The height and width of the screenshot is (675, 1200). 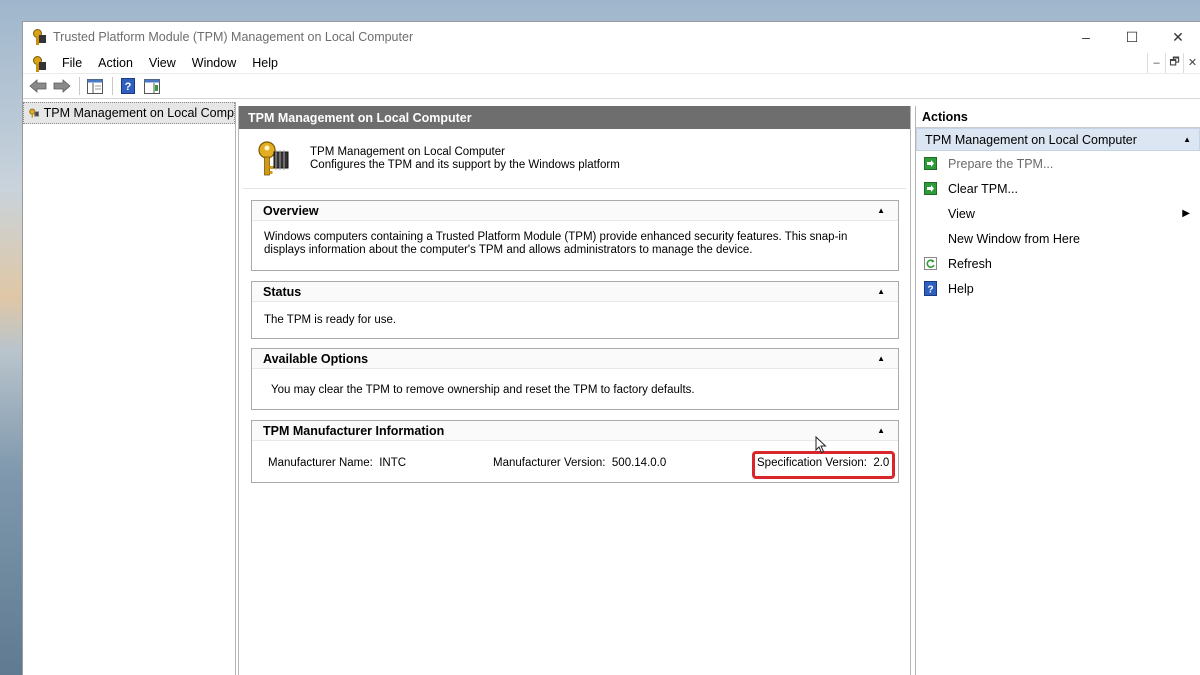 What do you see at coordinates (575, 211) in the screenshot?
I see `overview-header: Overview ▲` at bounding box center [575, 211].